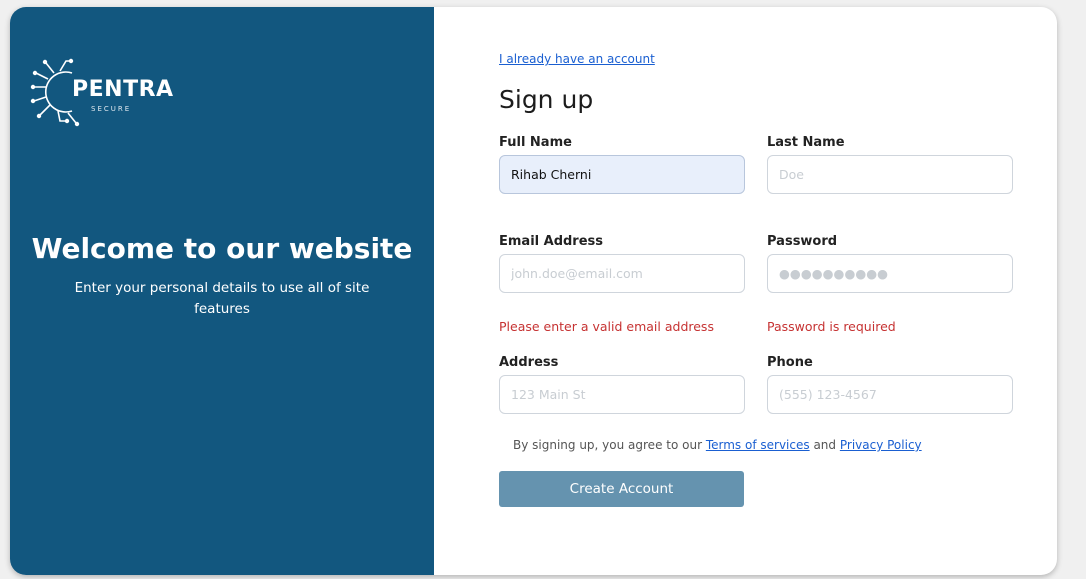 Image resolution: width=1086 pixels, height=579 pixels. What do you see at coordinates (825, 445) in the screenshot?
I see `terms-joiner: and` at bounding box center [825, 445].